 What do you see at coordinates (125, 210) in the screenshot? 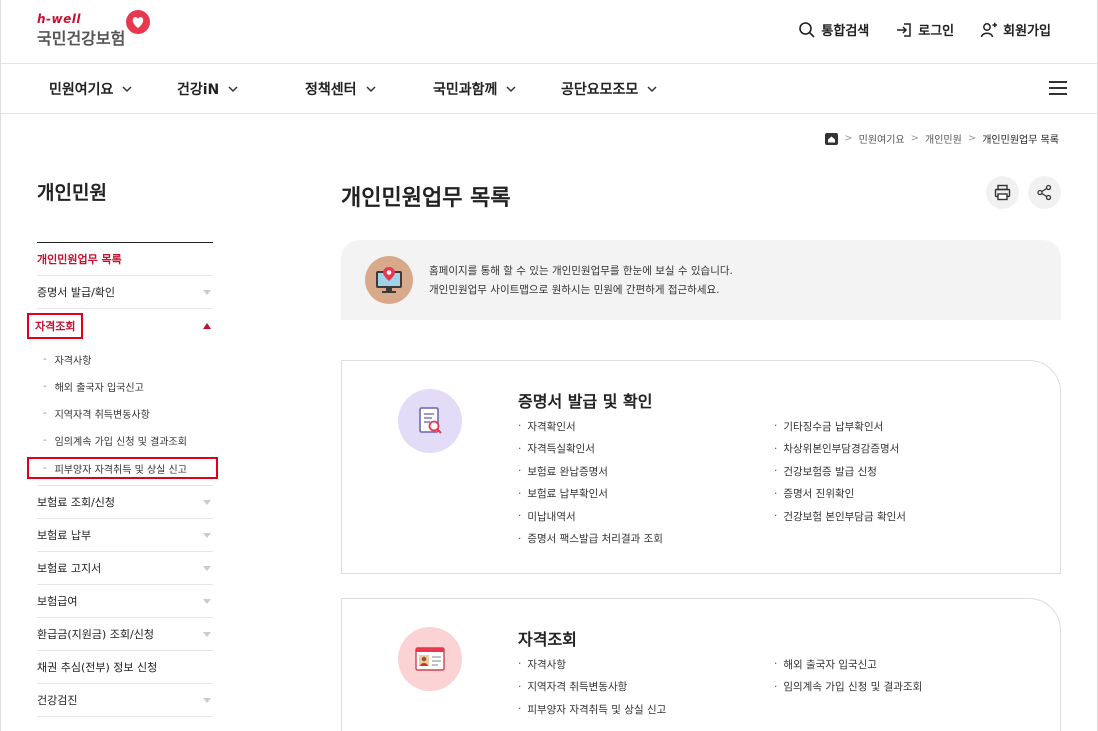
I see `sidebar-title: 개인민원` at bounding box center [125, 210].